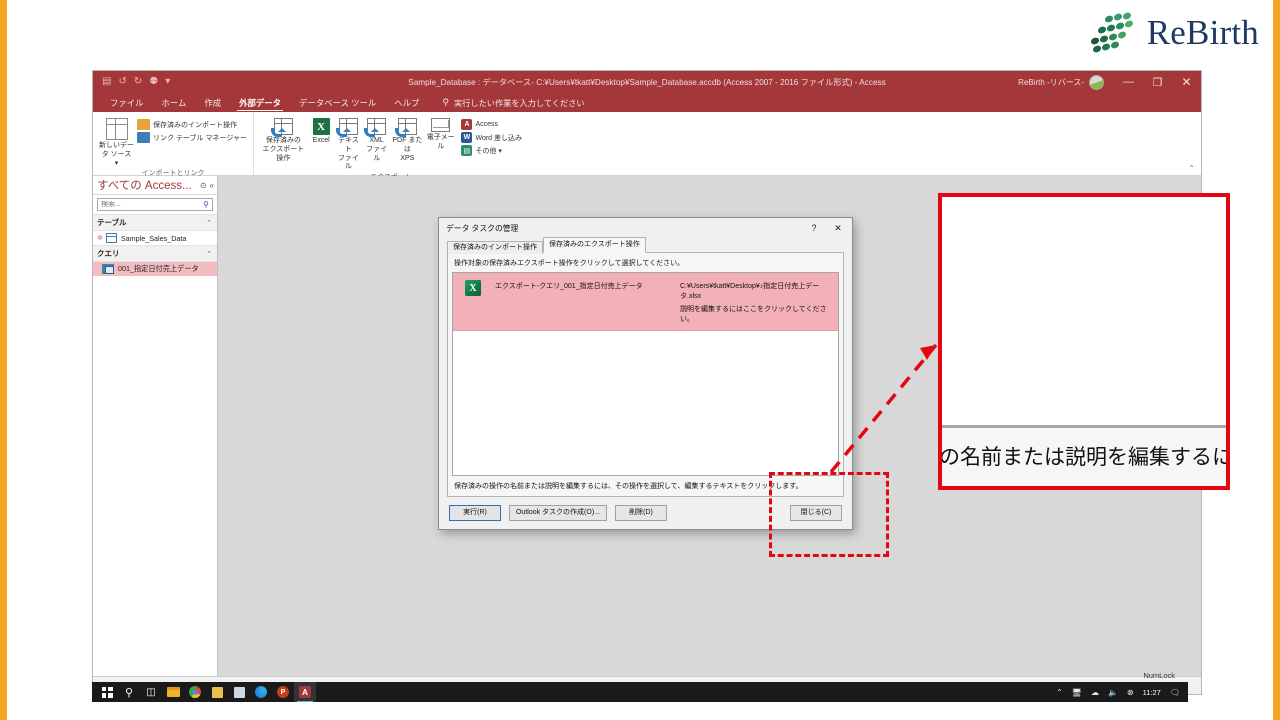 The width and height of the screenshot is (1280, 720). Describe the element at coordinates (375, 127) in the screenshot. I see `xml-file-export-icon` at that location.